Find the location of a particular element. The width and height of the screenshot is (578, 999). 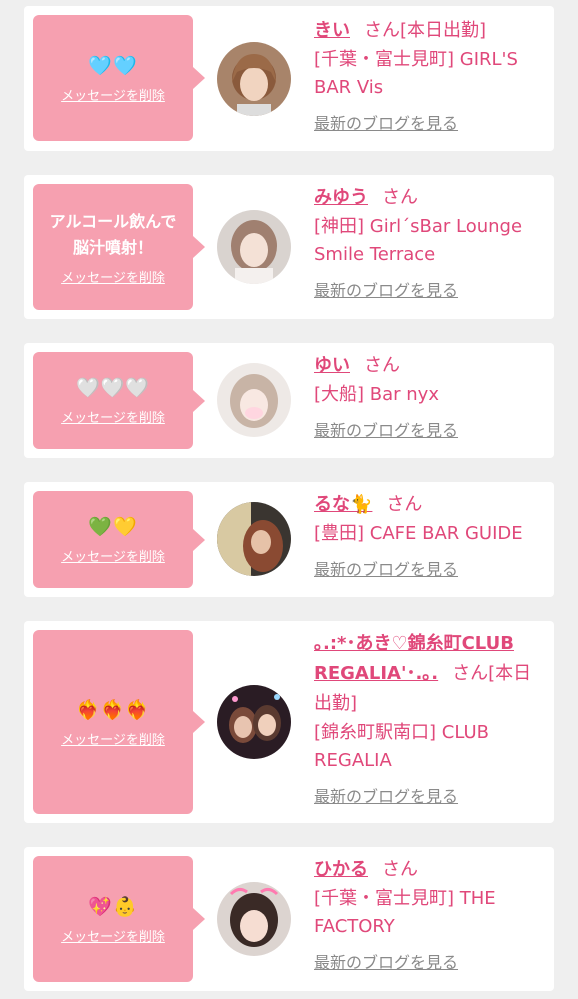

message-bubble: ❤️‍🔥❤️‍🔥❤️‍🔥 メッセージを削除 is located at coordinates (119, 722).